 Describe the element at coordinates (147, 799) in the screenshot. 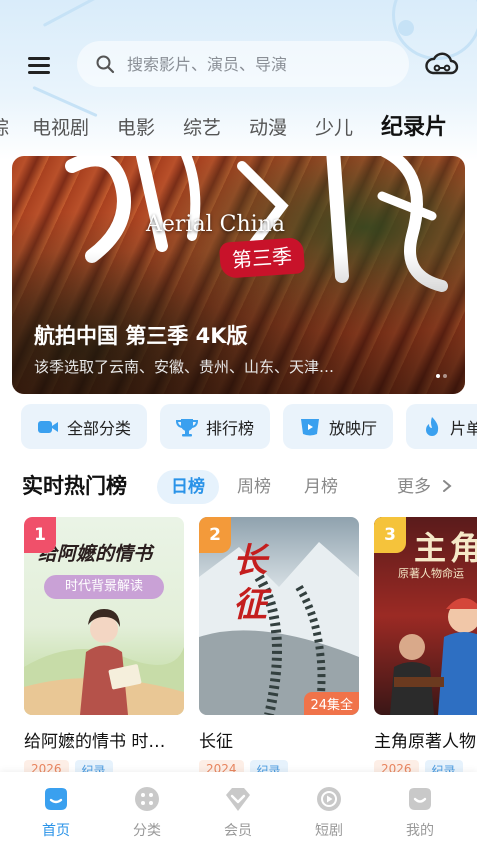

I see `category-icon` at that location.